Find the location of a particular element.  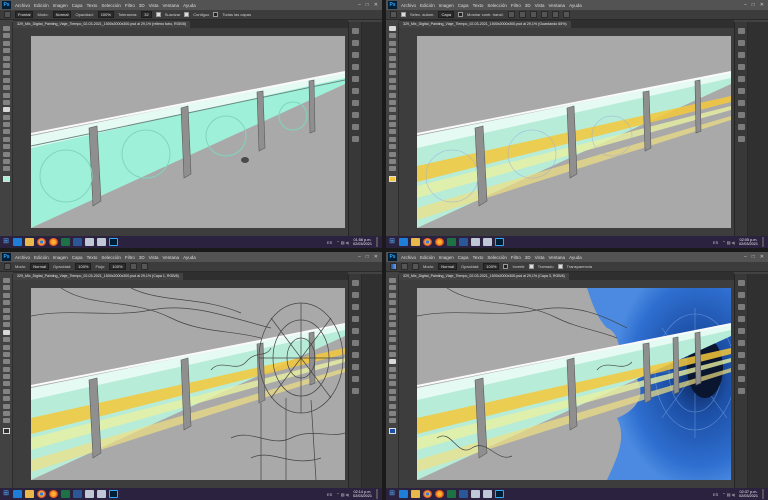

paint-bucket-tool-icon is located at coordinates (6, 362).